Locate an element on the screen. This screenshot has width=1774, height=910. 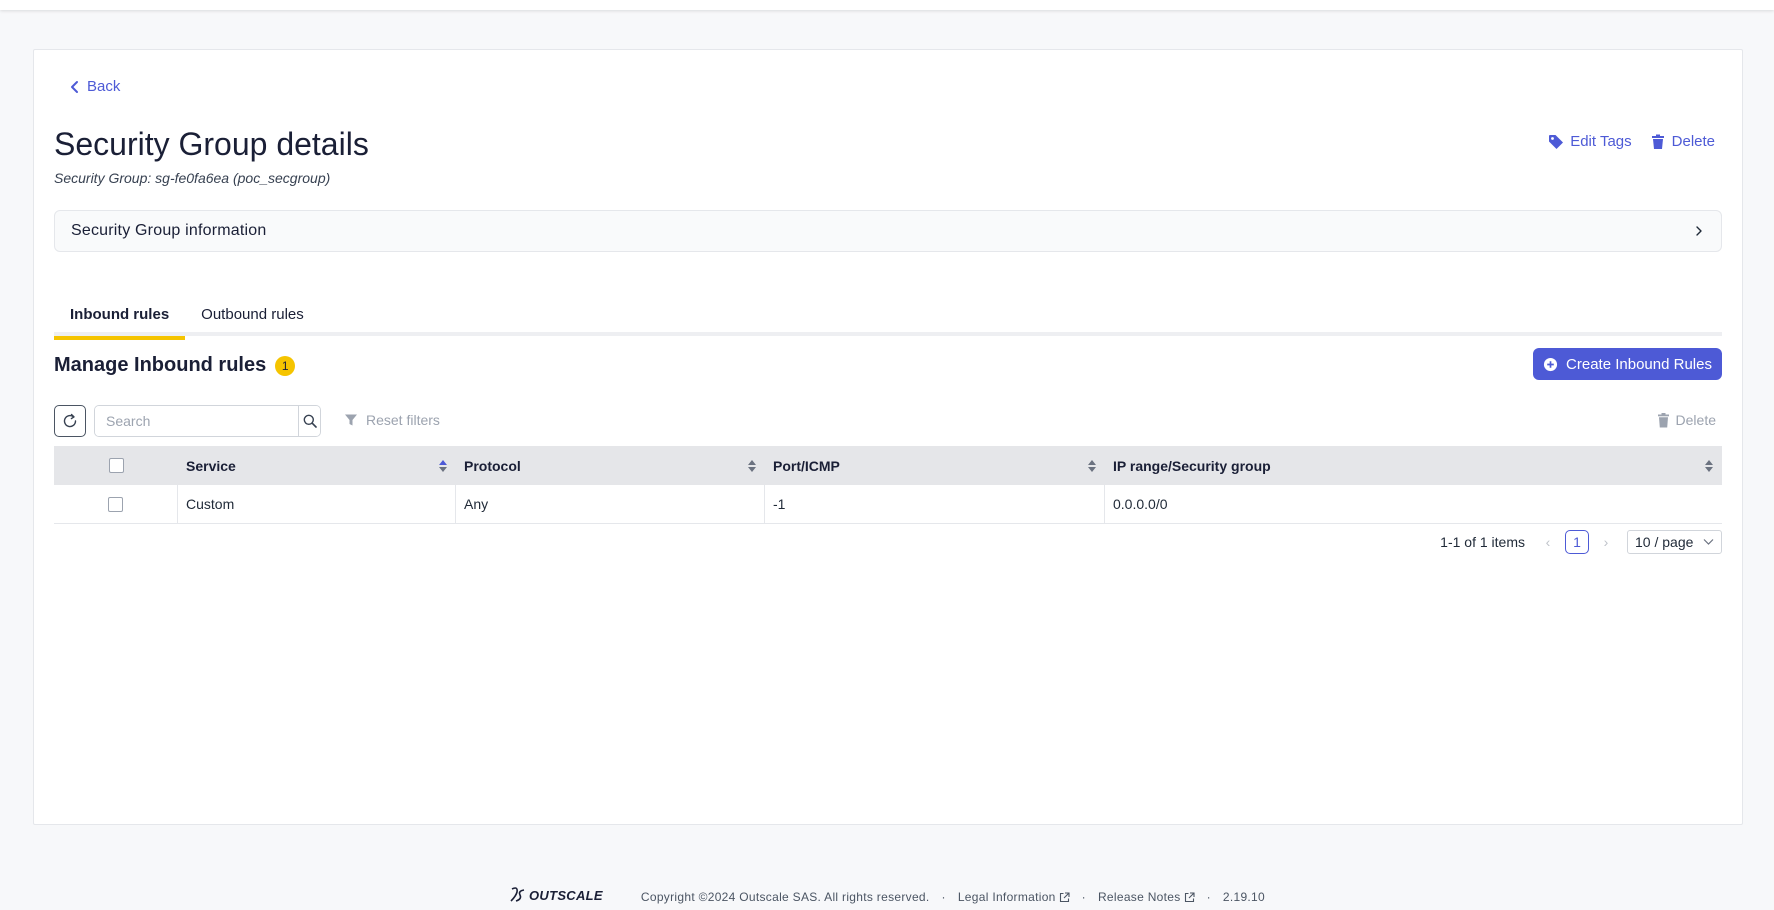
next-page-button: › is located at coordinates (1606, 542).